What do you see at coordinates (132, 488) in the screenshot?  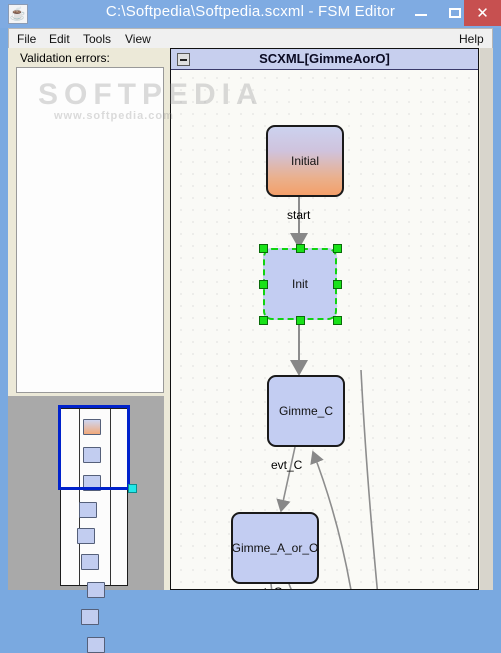 I see `navigator-resize-handle` at bounding box center [132, 488].